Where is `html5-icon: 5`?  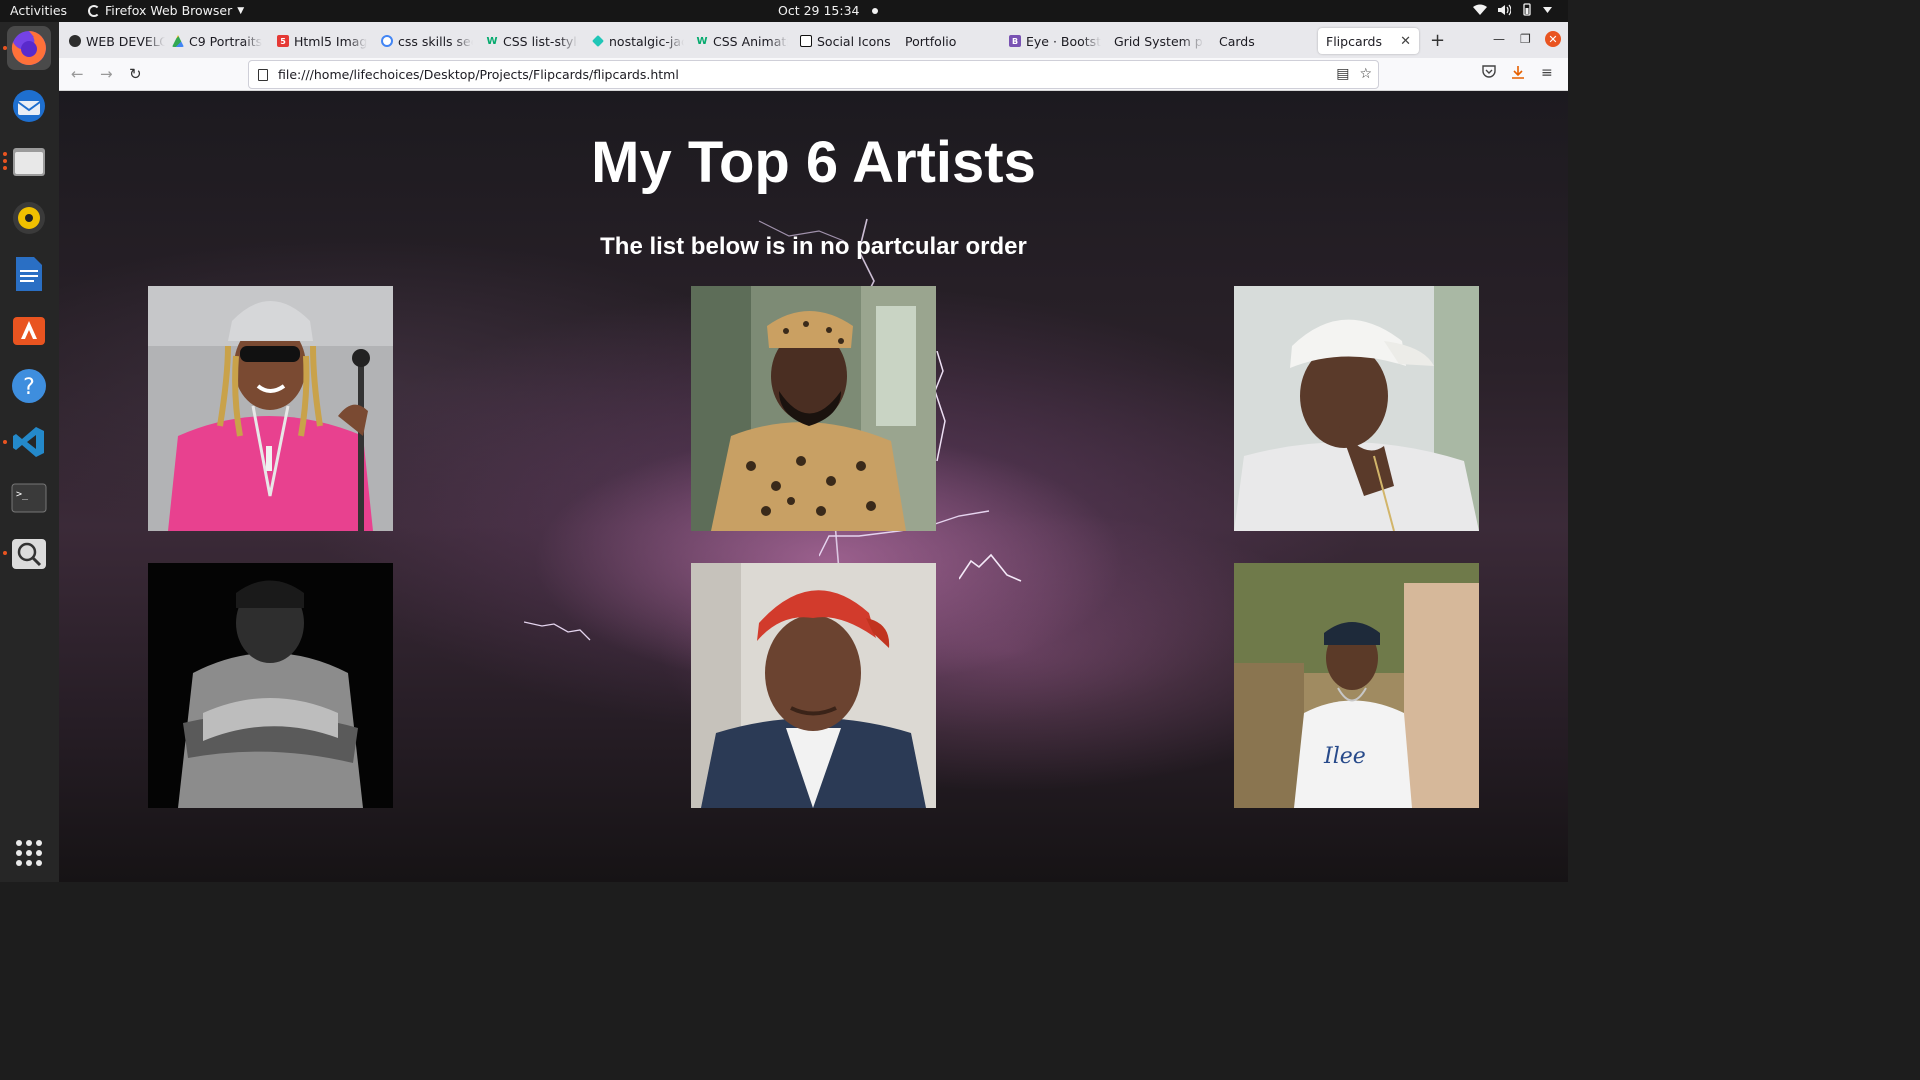 html5-icon: 5 is located at coordinates (283, 41).